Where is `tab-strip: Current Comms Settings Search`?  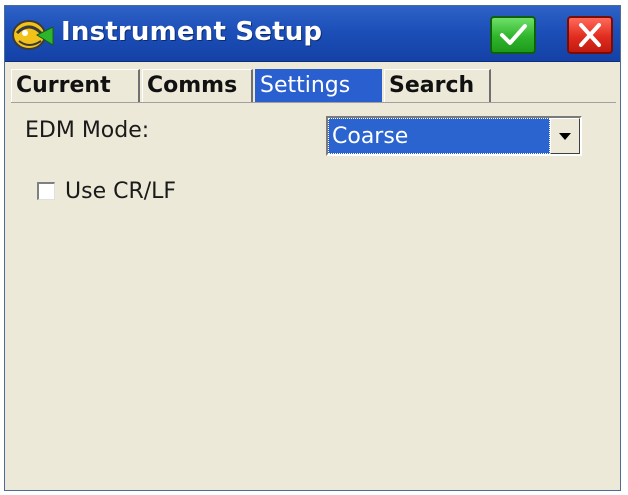 tab-strip: Current Comms Settings Search is located at coordinates (261, 86).